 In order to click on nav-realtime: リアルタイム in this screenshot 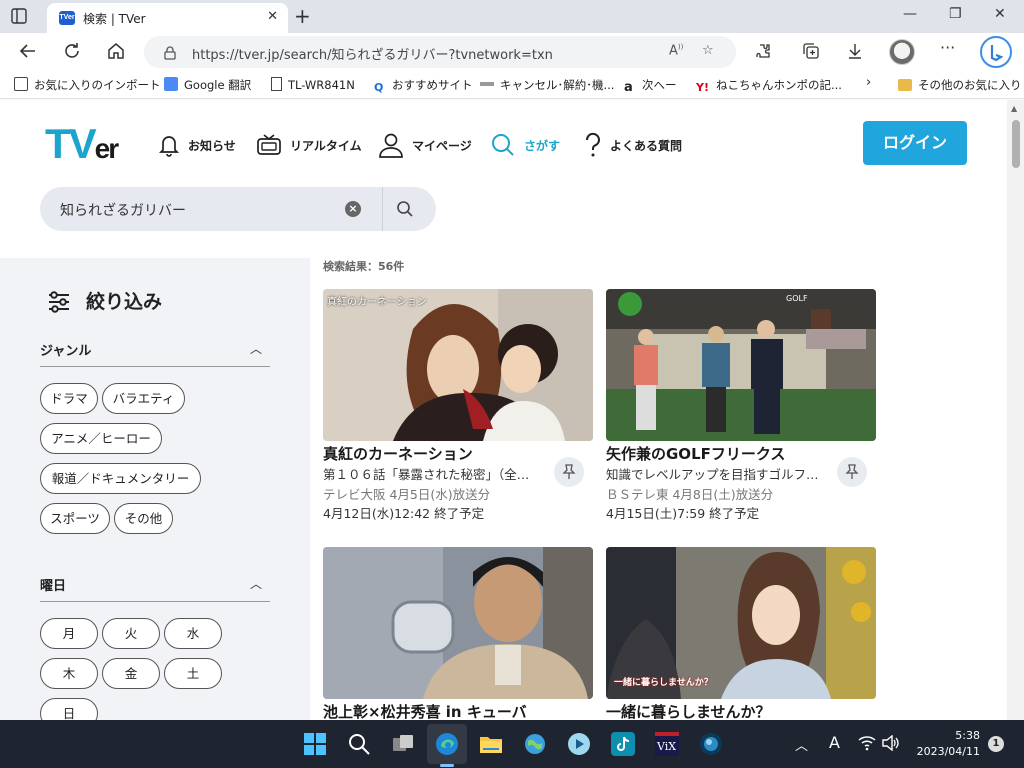, I will do `click(309, 145)`.